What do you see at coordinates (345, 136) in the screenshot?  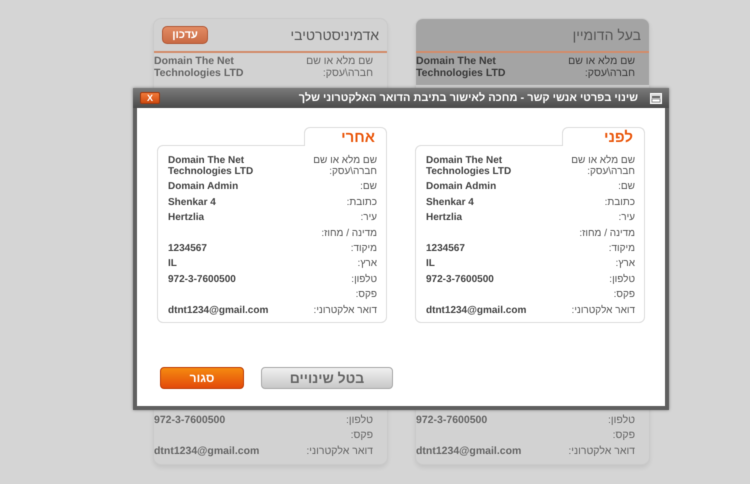 I see `panel-tab-label: אחרי` at bounding box center [345, 136].